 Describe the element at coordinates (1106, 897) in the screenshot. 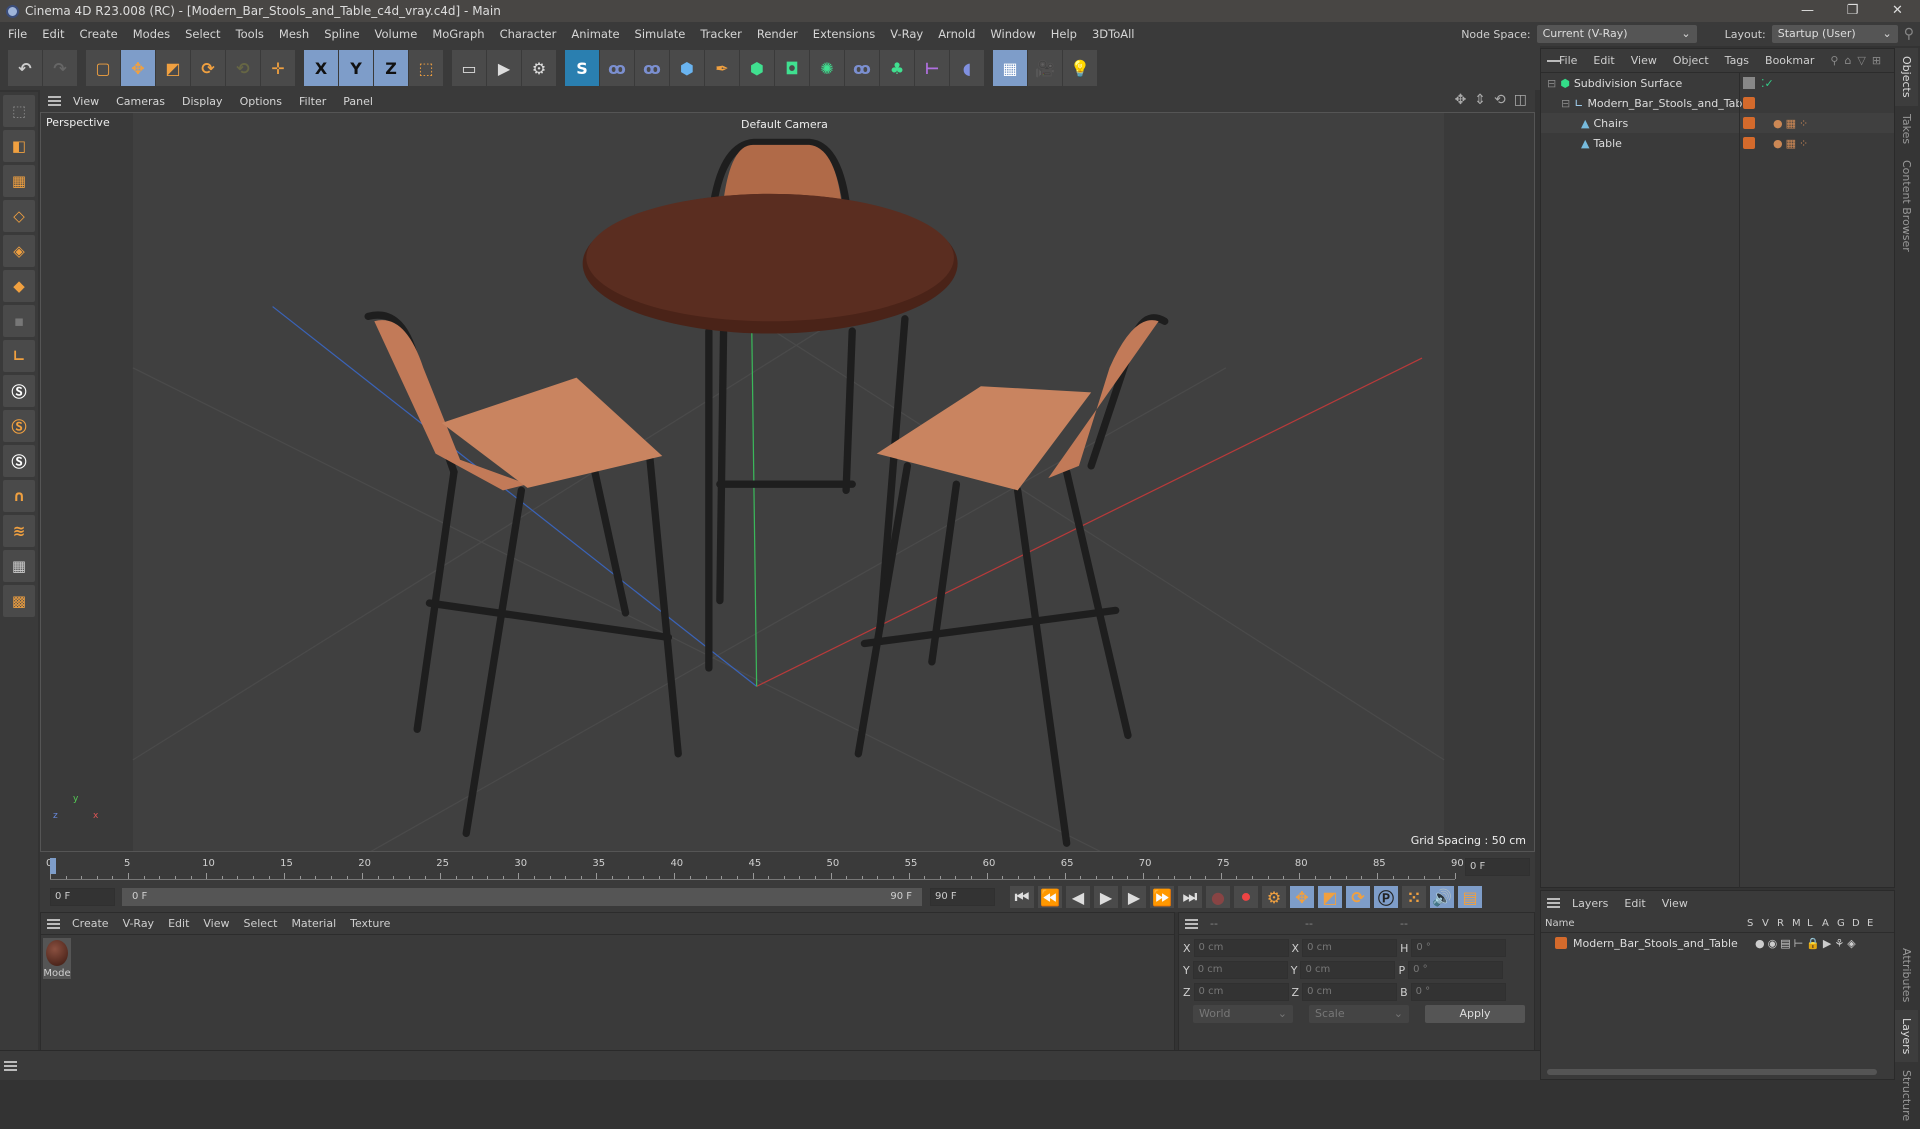

I see `play-icon: ▶` at that location.